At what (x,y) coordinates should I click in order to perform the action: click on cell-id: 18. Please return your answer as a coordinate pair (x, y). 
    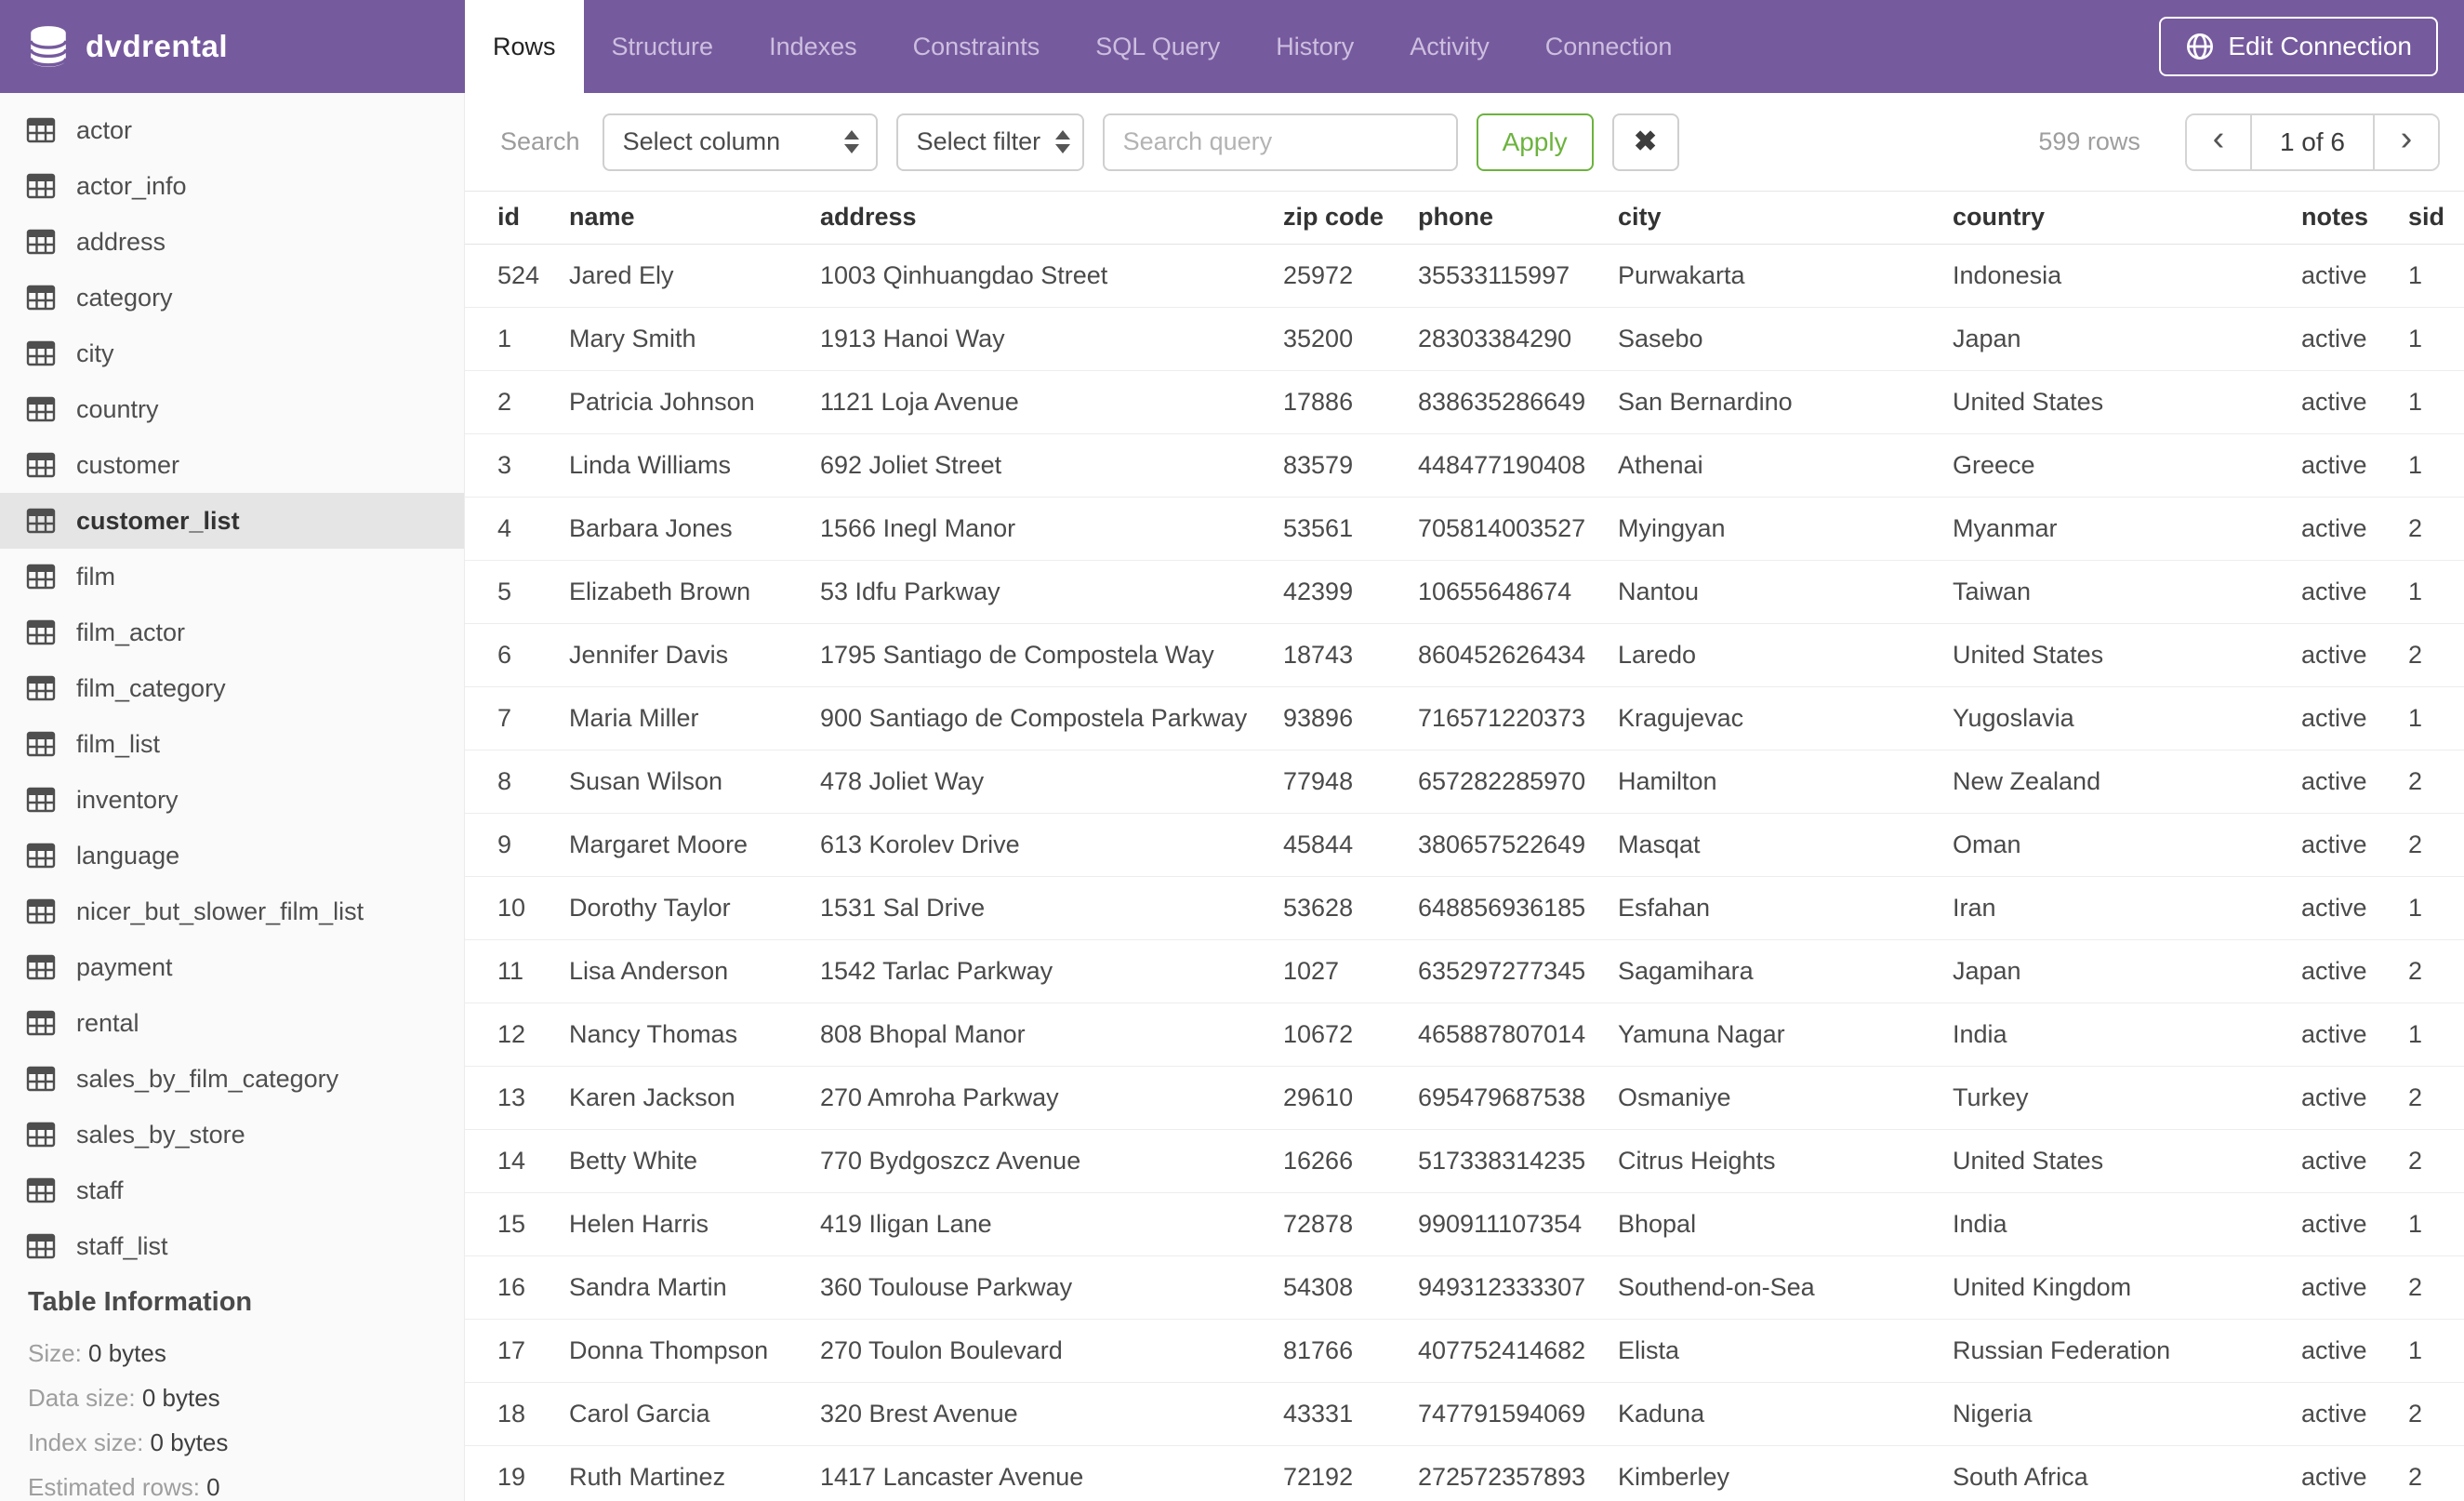
    Looking at the image, I should click on (517, 1414).